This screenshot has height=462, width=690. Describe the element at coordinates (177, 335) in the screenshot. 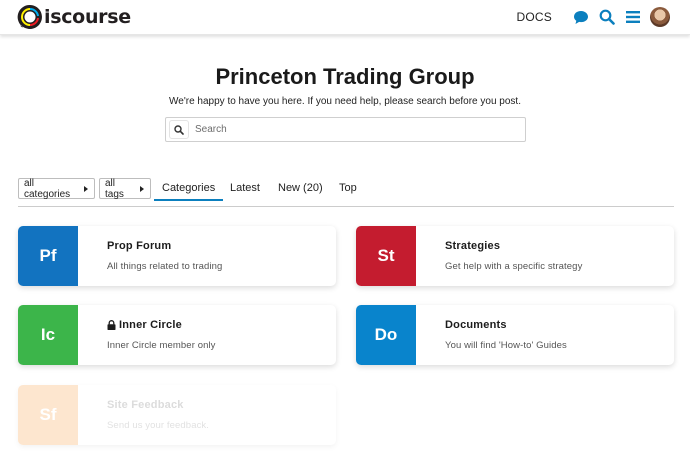

I see `category-card-inner-circle: Ic Inner Circle Inner Circle member only` at that location.